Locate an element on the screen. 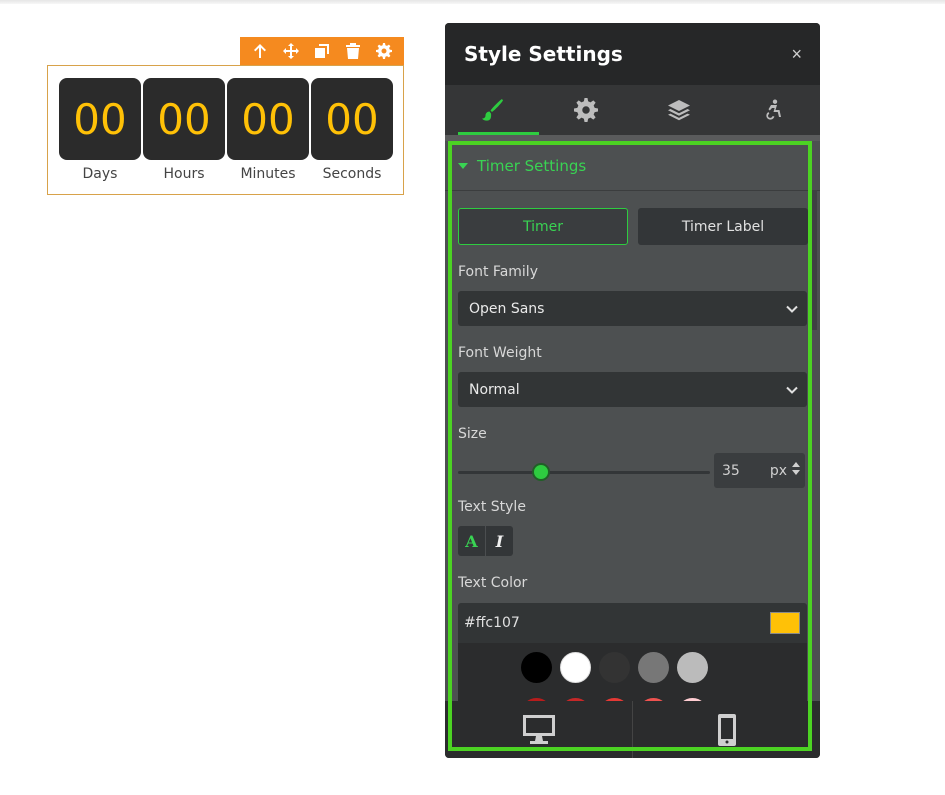 The image size is (945, 795). brush-icon is located at coordinates (492, 110).